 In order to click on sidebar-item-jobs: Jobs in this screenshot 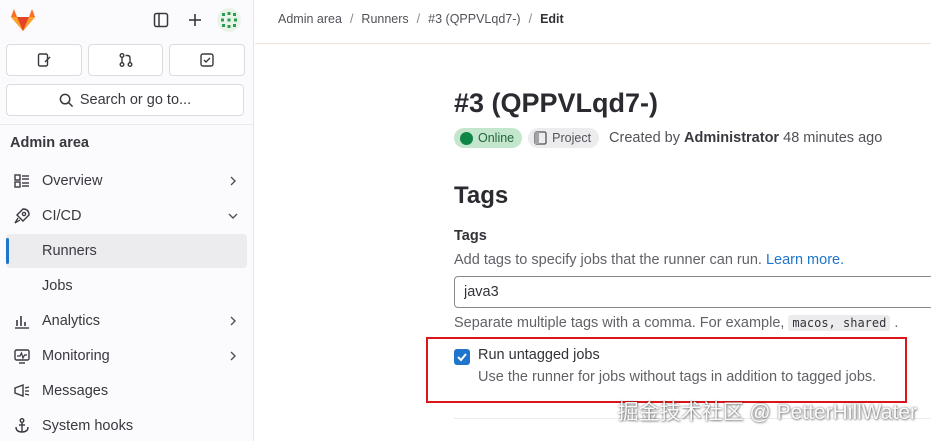, I will do `click(126, 286)`.